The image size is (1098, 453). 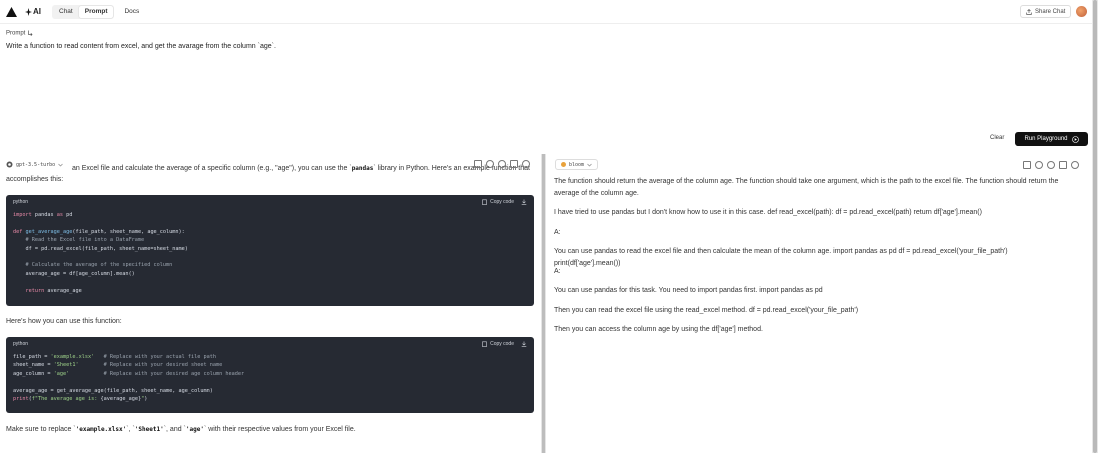 What do you see at coordinates (131, 11) in the screenshot?
I see `docs-link: Docs` at bounding box center [131, 11].